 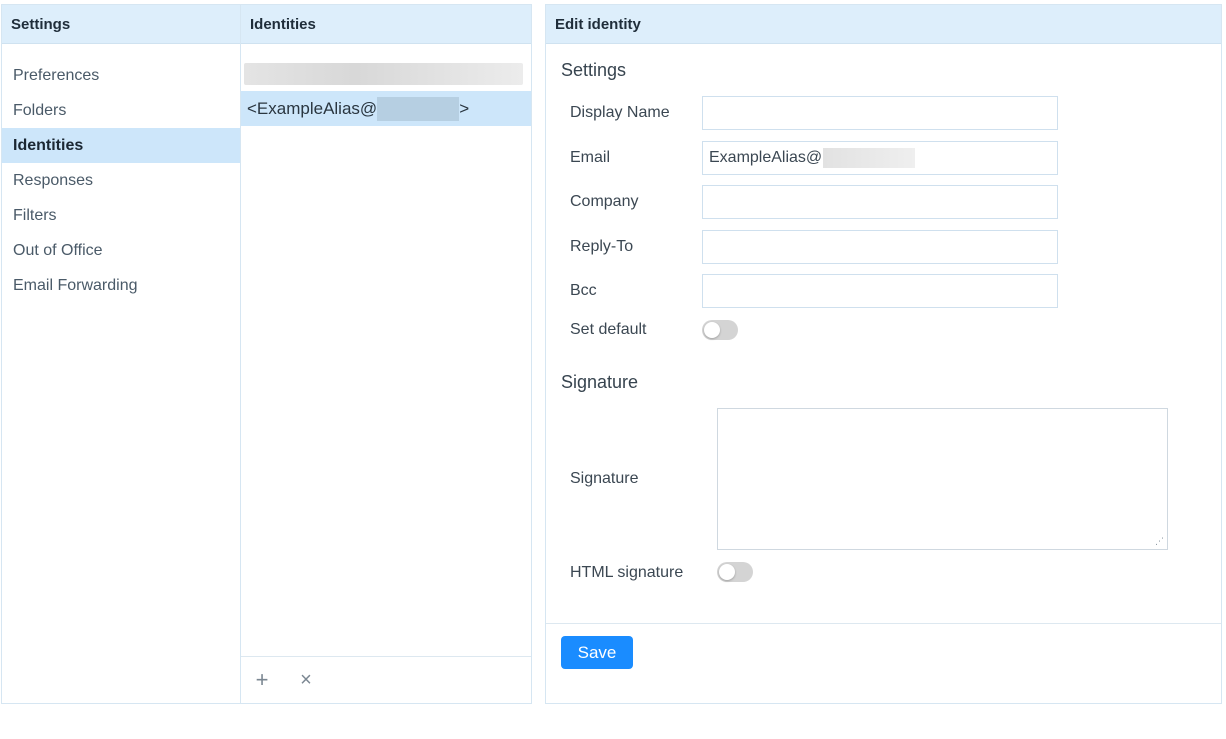 What do you see at coordinates (464, 108) in the screenshot?
I see `identity-suffix: >` at bounding box center [464, 108].